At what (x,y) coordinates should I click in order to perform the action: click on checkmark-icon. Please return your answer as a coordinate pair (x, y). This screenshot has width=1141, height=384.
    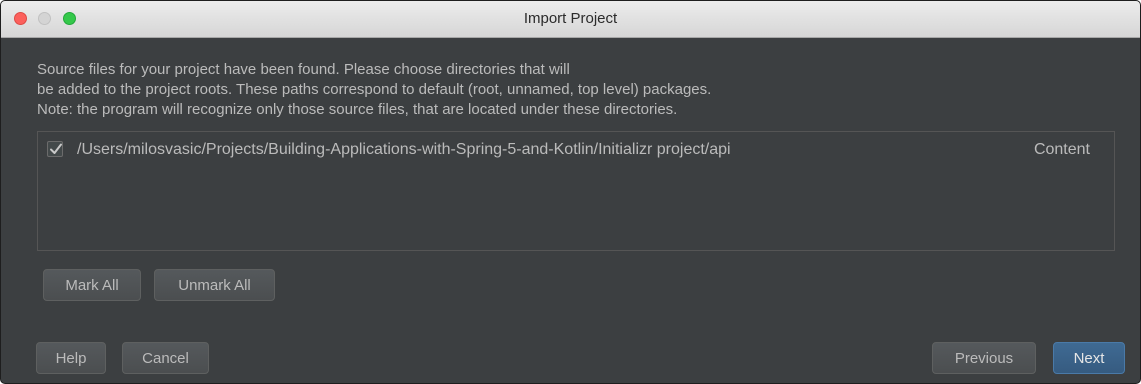
    Looking at the image, I should click on (56, 148).